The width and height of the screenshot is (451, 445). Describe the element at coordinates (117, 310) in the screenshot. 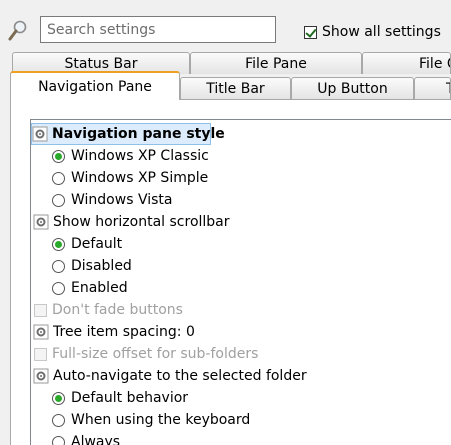

I see `setting-label: Don't fade buttons` at that location.